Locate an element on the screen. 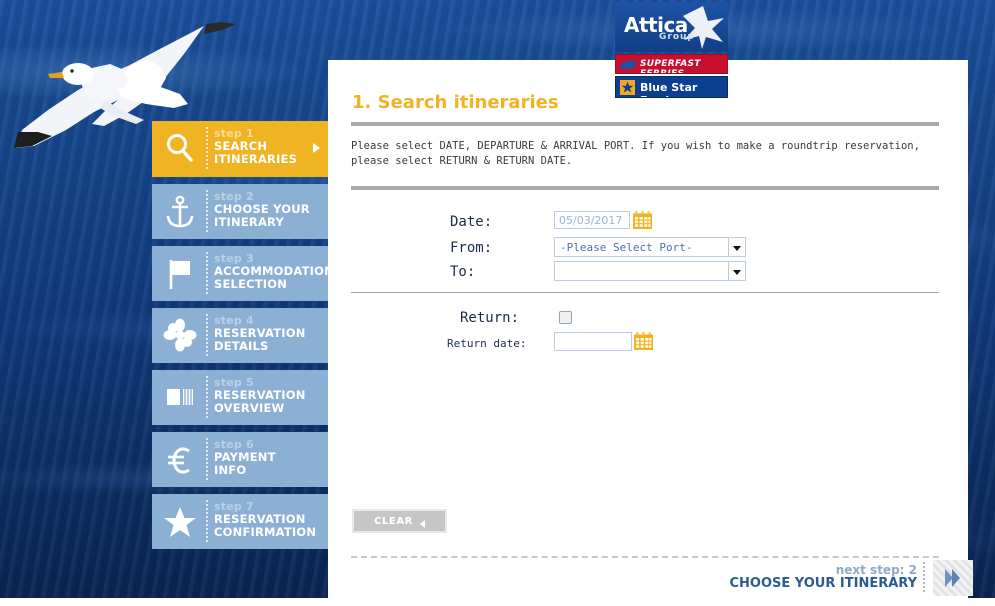 The image size is (995, 606). blue-star-ferries-logo: Blue Star Ferries is located at coordinates (671, 87).